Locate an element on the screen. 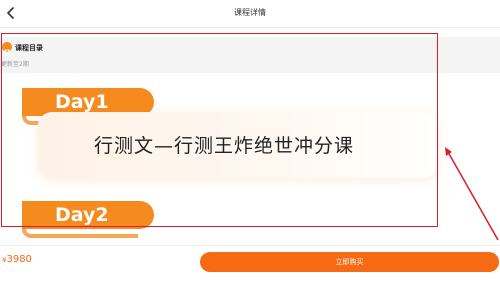  price: ¥3980 is located at coordinates (17, 259).